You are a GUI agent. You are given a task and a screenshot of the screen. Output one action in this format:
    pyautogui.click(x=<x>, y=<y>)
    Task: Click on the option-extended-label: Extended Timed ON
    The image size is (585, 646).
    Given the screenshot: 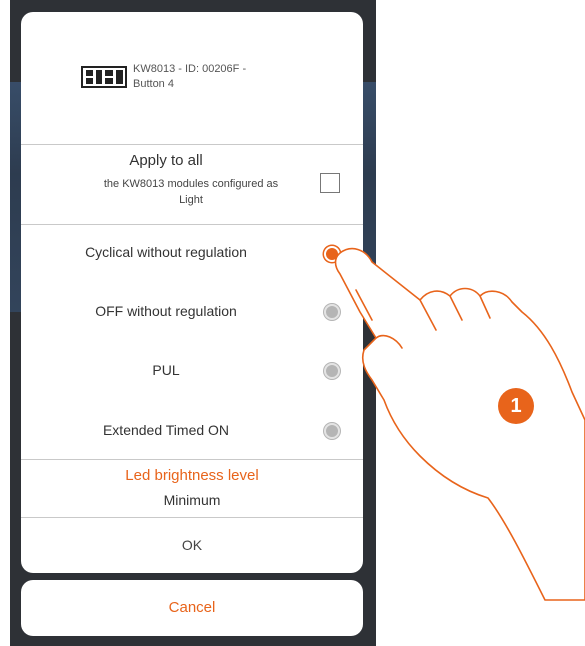 What is the action you would take?
    pyautogui.click(x=166, y=430)
    